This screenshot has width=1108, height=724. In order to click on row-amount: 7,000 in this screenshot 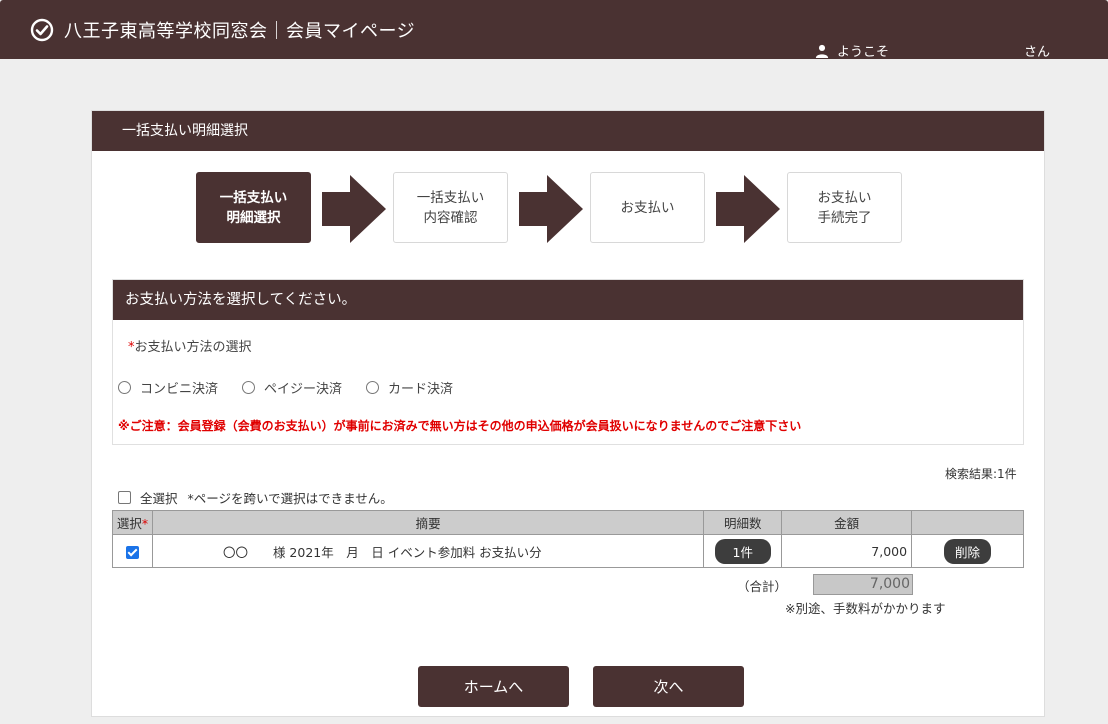, I will do `click(847, 551)`.